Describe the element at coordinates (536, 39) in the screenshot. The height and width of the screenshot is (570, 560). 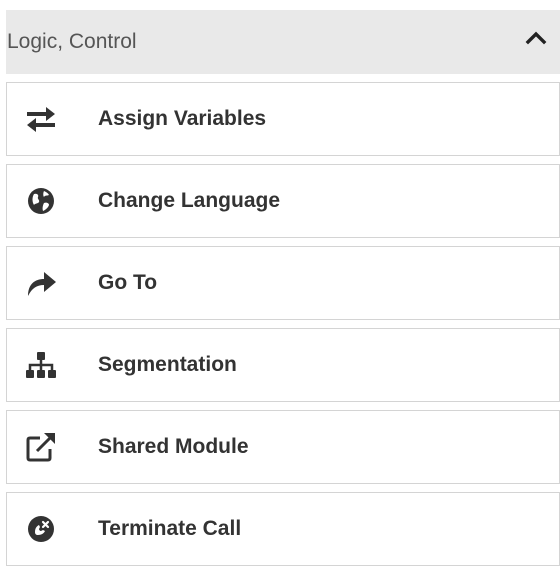
I see `chevron-up-icon` at that location.